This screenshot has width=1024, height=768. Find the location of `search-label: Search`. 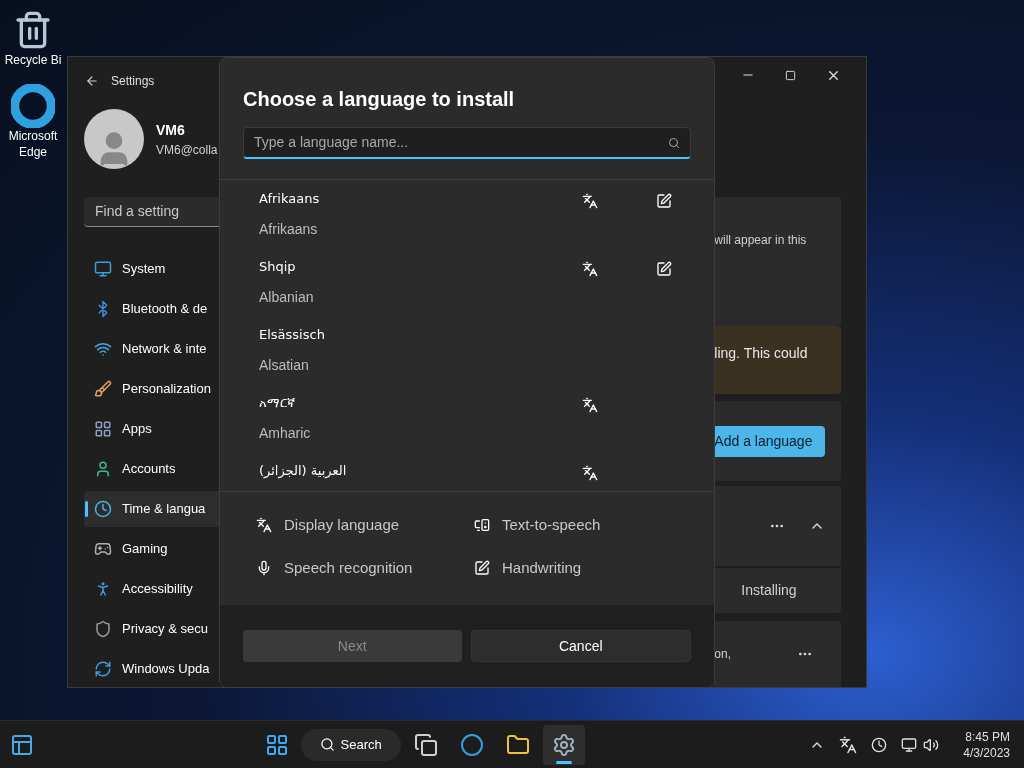

search-label: Search is located at coordinates (361, 744).